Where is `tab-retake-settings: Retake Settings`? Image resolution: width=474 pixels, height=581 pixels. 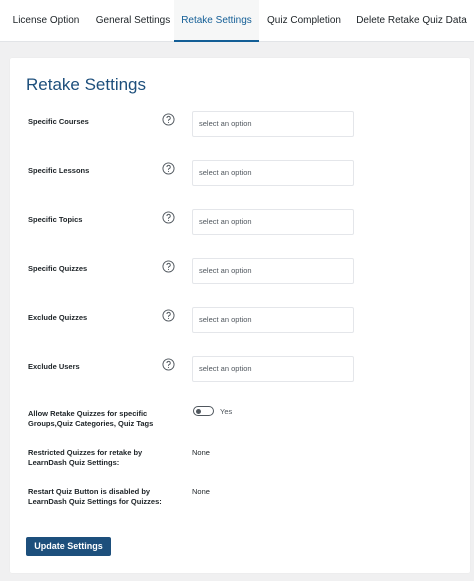 tab-retake-settings: Retake Settings is located at coordinates (216, 21).